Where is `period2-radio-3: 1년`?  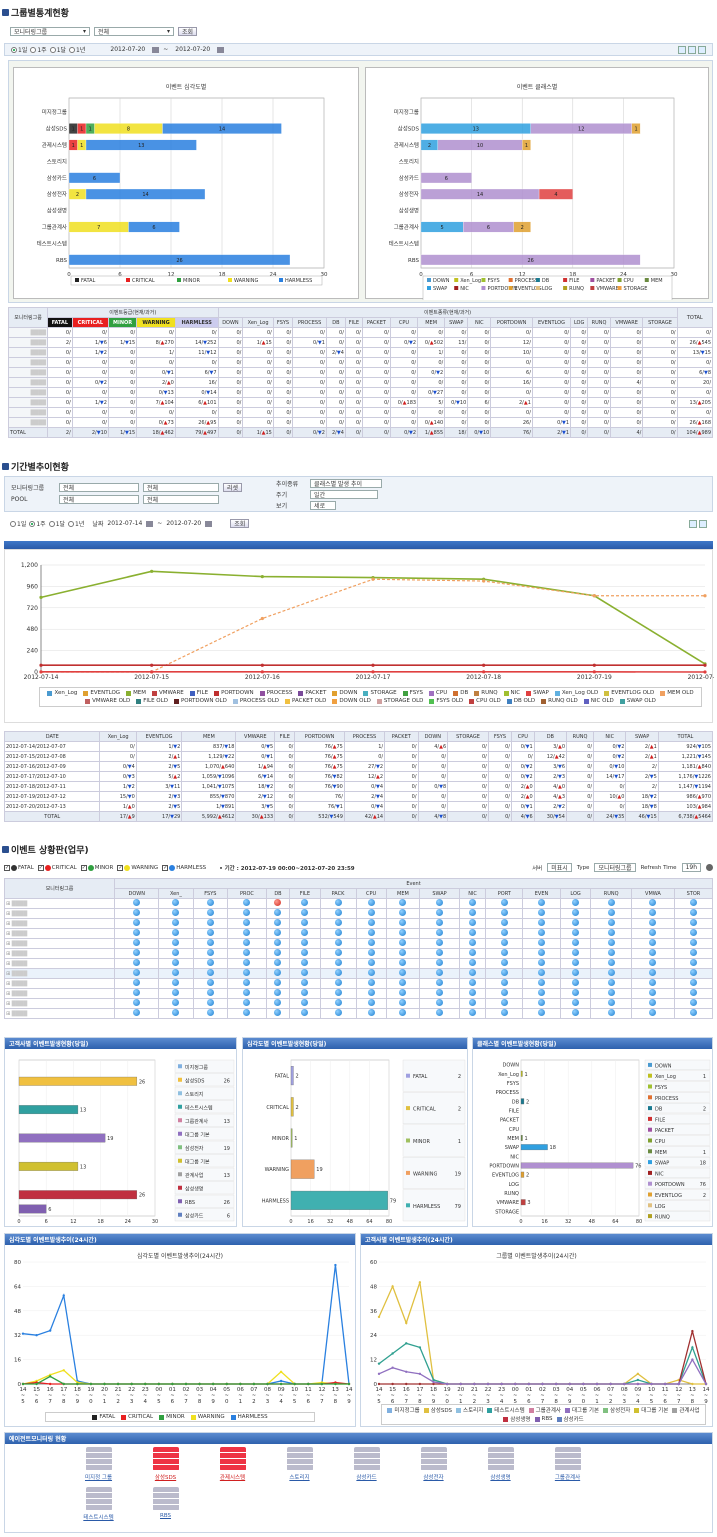
period2-radio-3: 1년 is located at coordinates (76, 523).